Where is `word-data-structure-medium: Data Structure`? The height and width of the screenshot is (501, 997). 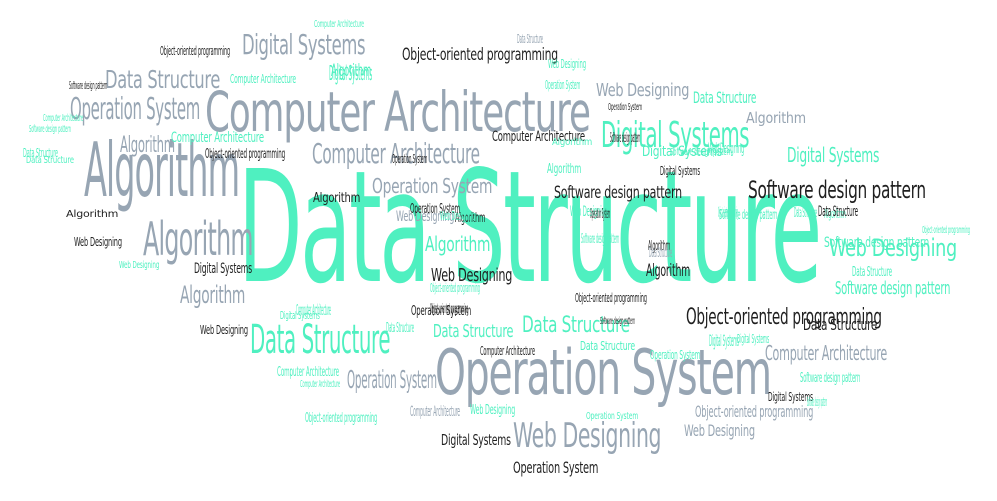
word-data-structure-medium: Data Structure is located at coordinates (163, 79).